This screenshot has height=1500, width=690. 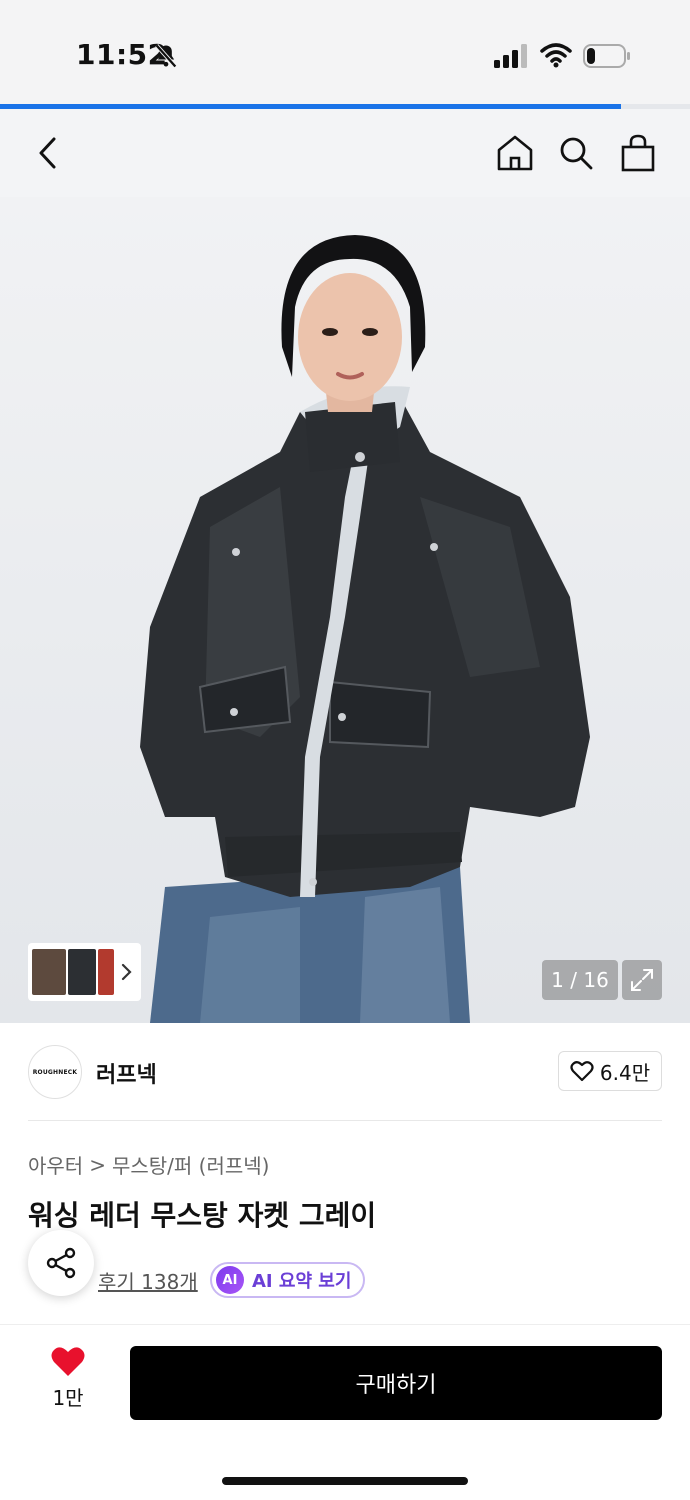 What do you see at coordinates (396, 1383) in the screenshot?
I see `buy-button: 구매하기` at bounding box center [396, 1383].